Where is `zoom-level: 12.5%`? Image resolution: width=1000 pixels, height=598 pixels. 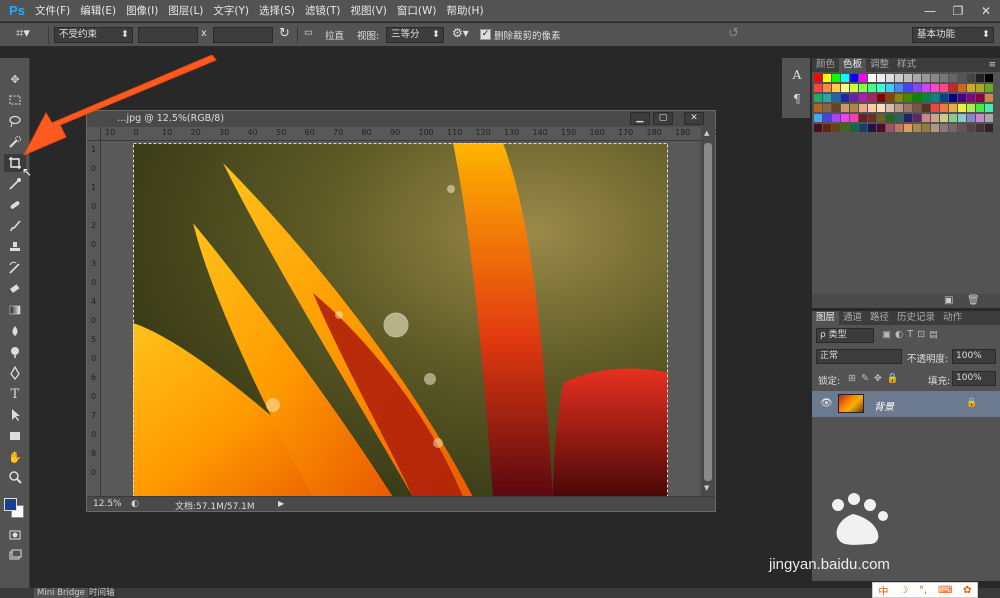
zoom-level: 12.5% is located at coordinates (107, 504).